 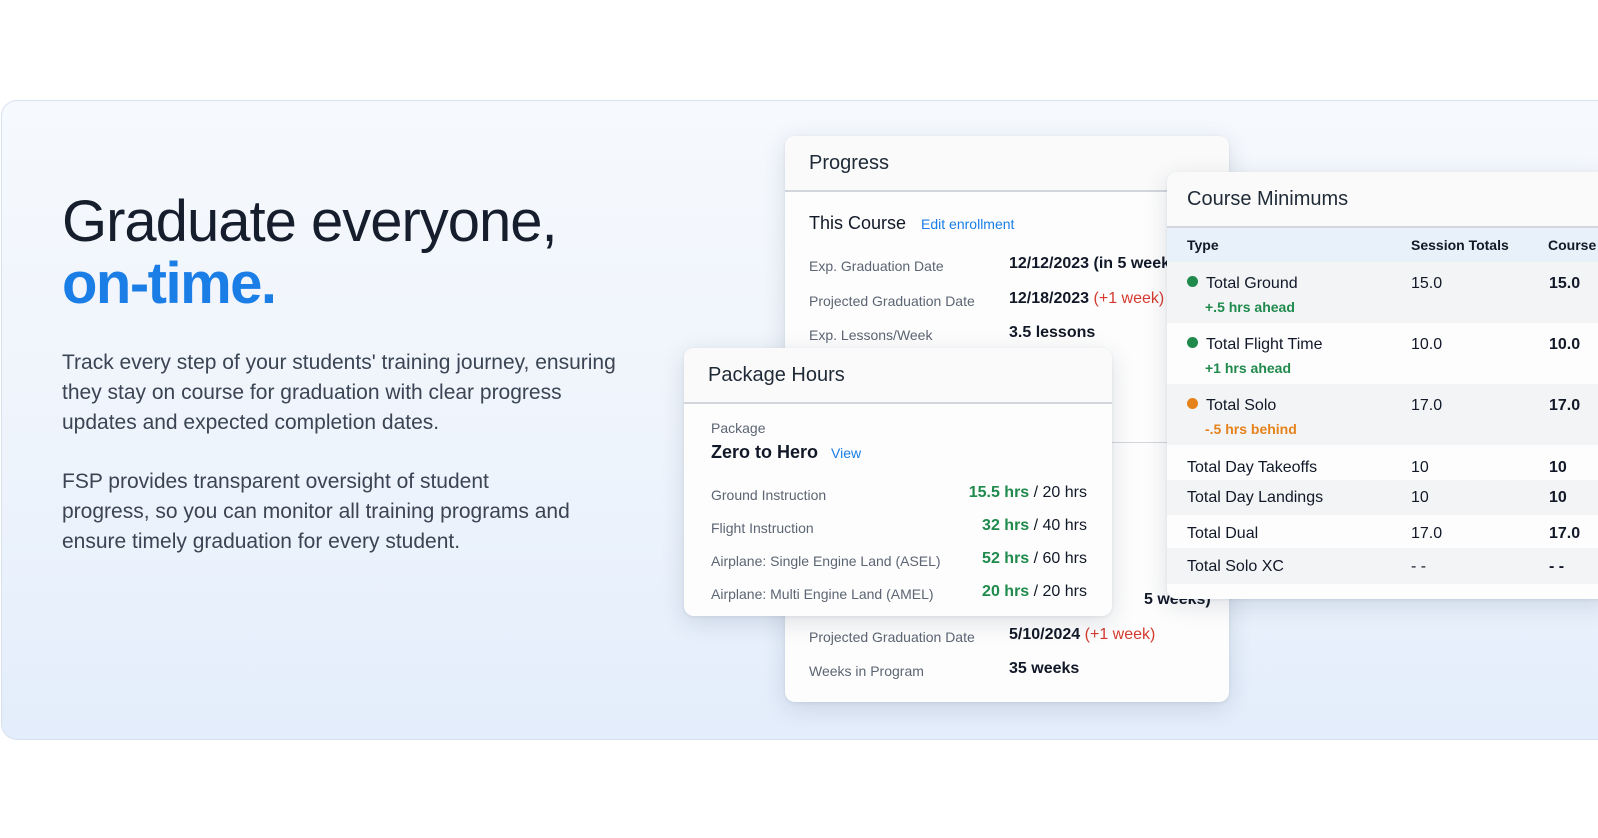 I want to click on row-type: Total Ground, so click(x=1242, y=284).